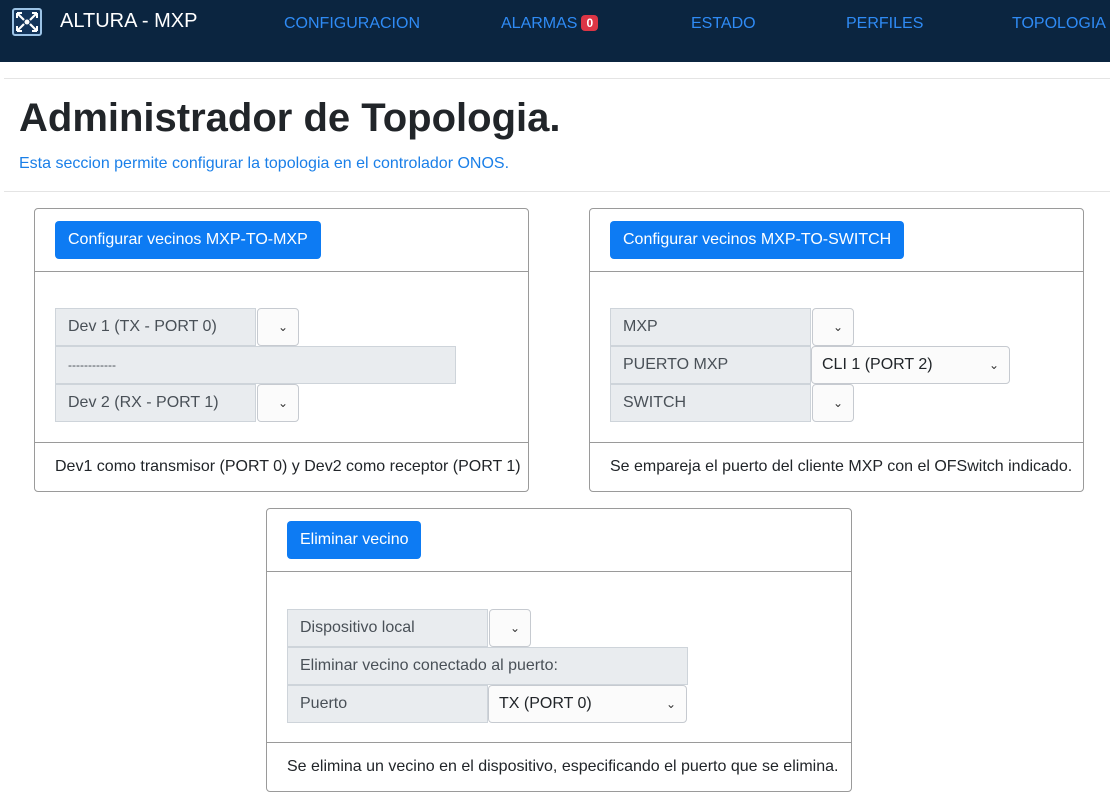 This screenshot has width=1110, height=808. What do you see at coordinates (884, 24) in the screenshot?
I see `nav-link-perfiles: PERFILES` at bounding box center [884, 24].